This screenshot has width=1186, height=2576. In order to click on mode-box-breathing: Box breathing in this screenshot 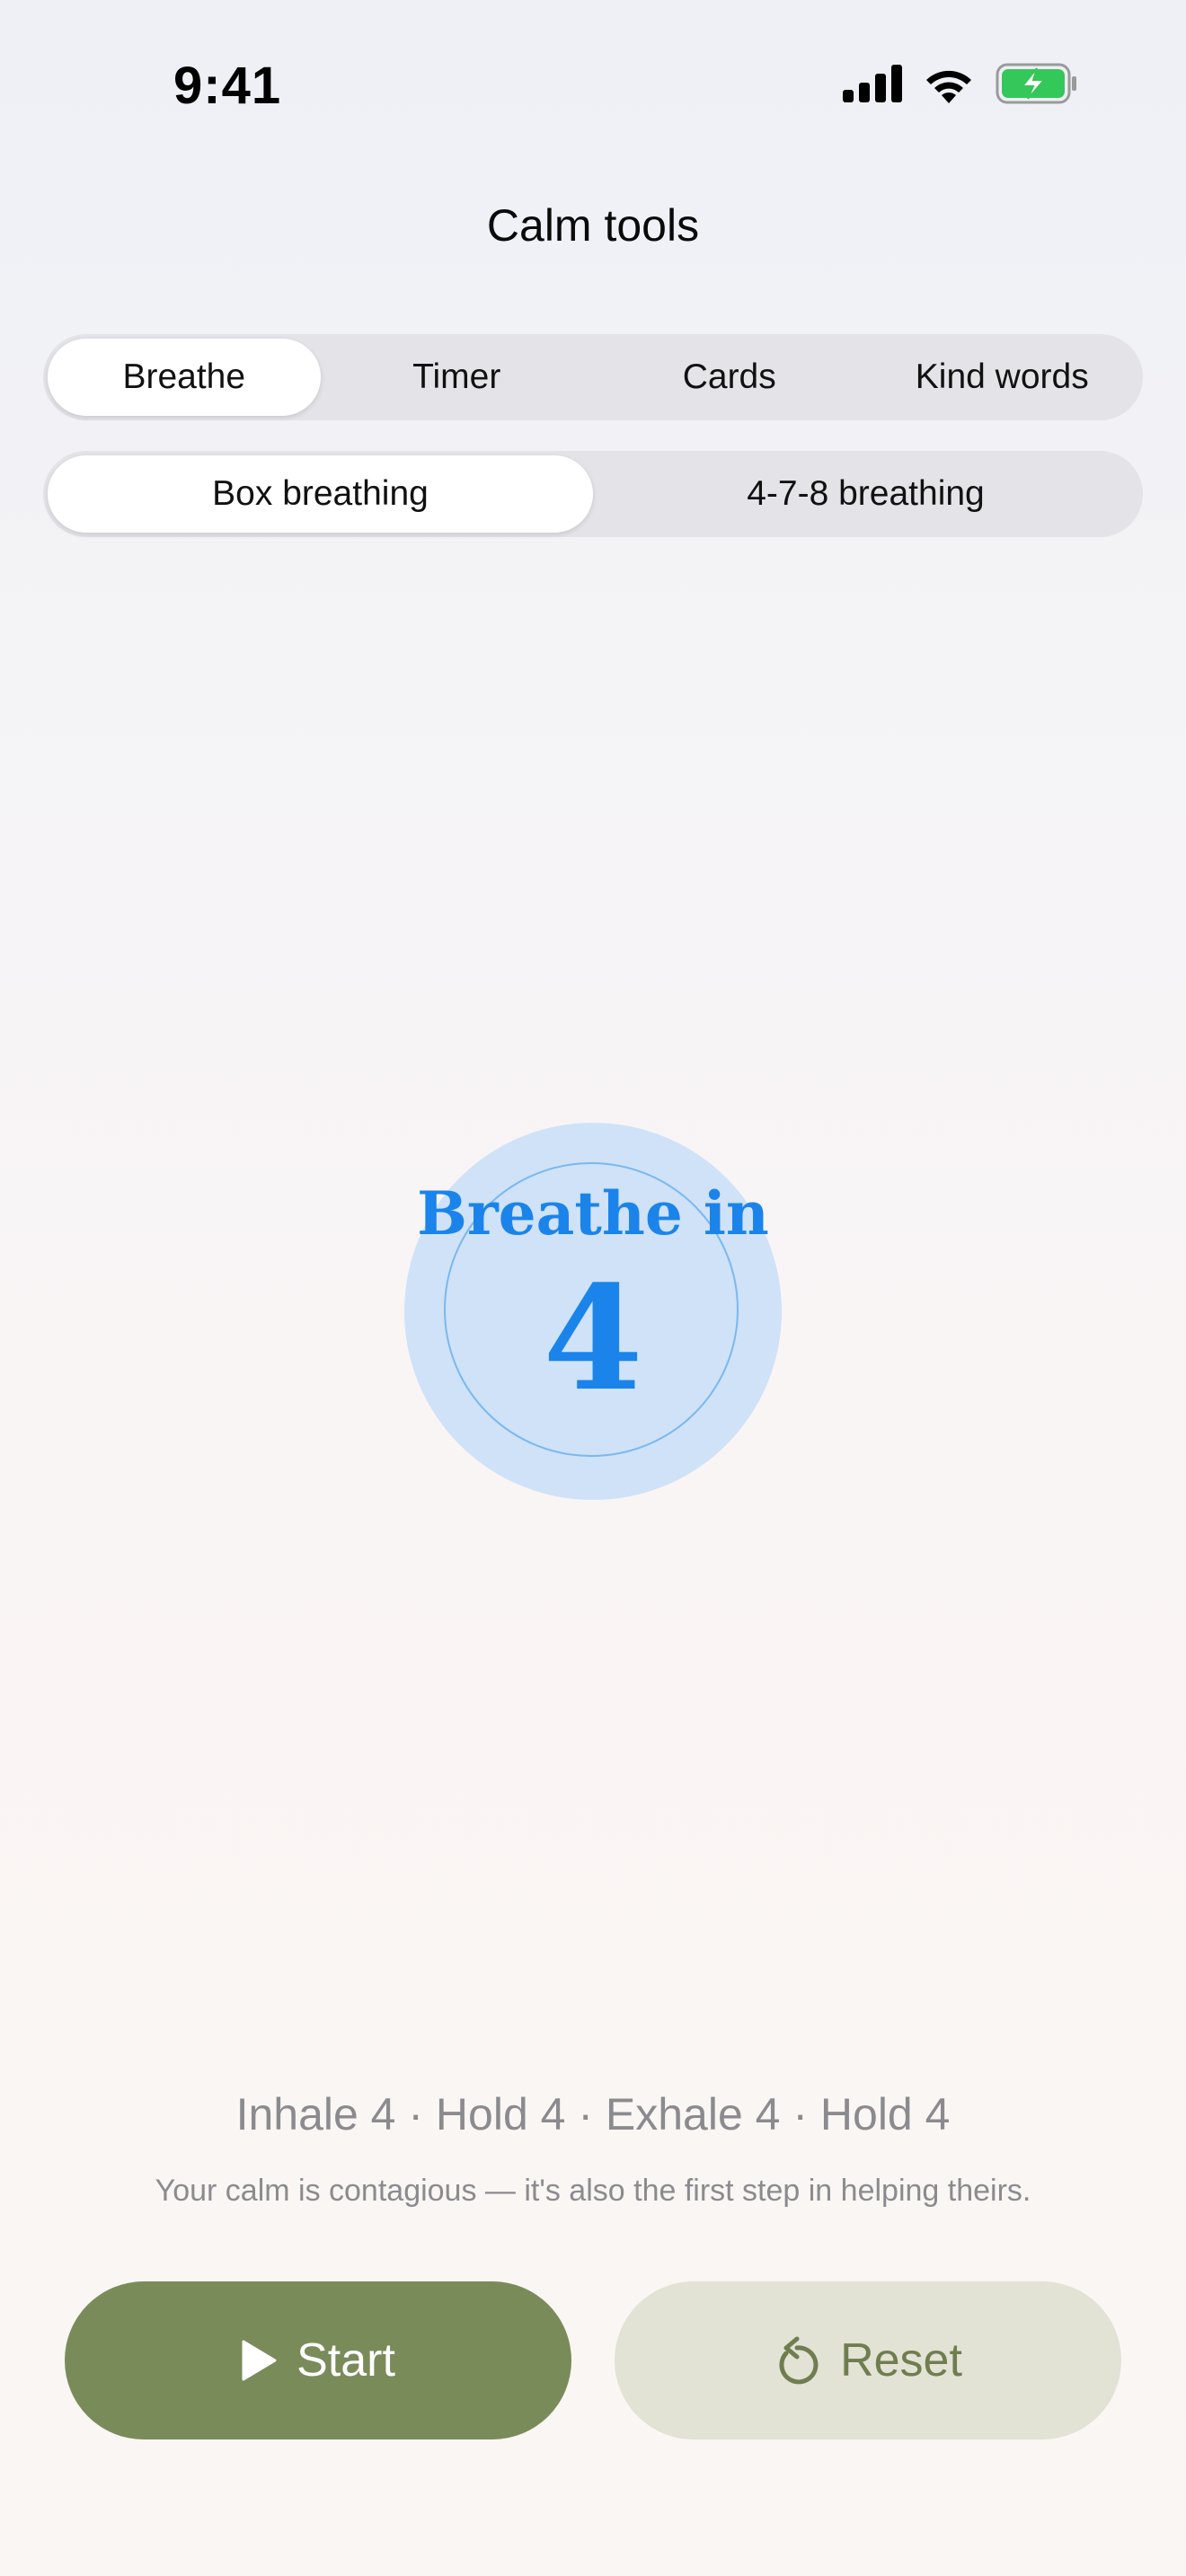, I will do `click(320, 494)`.